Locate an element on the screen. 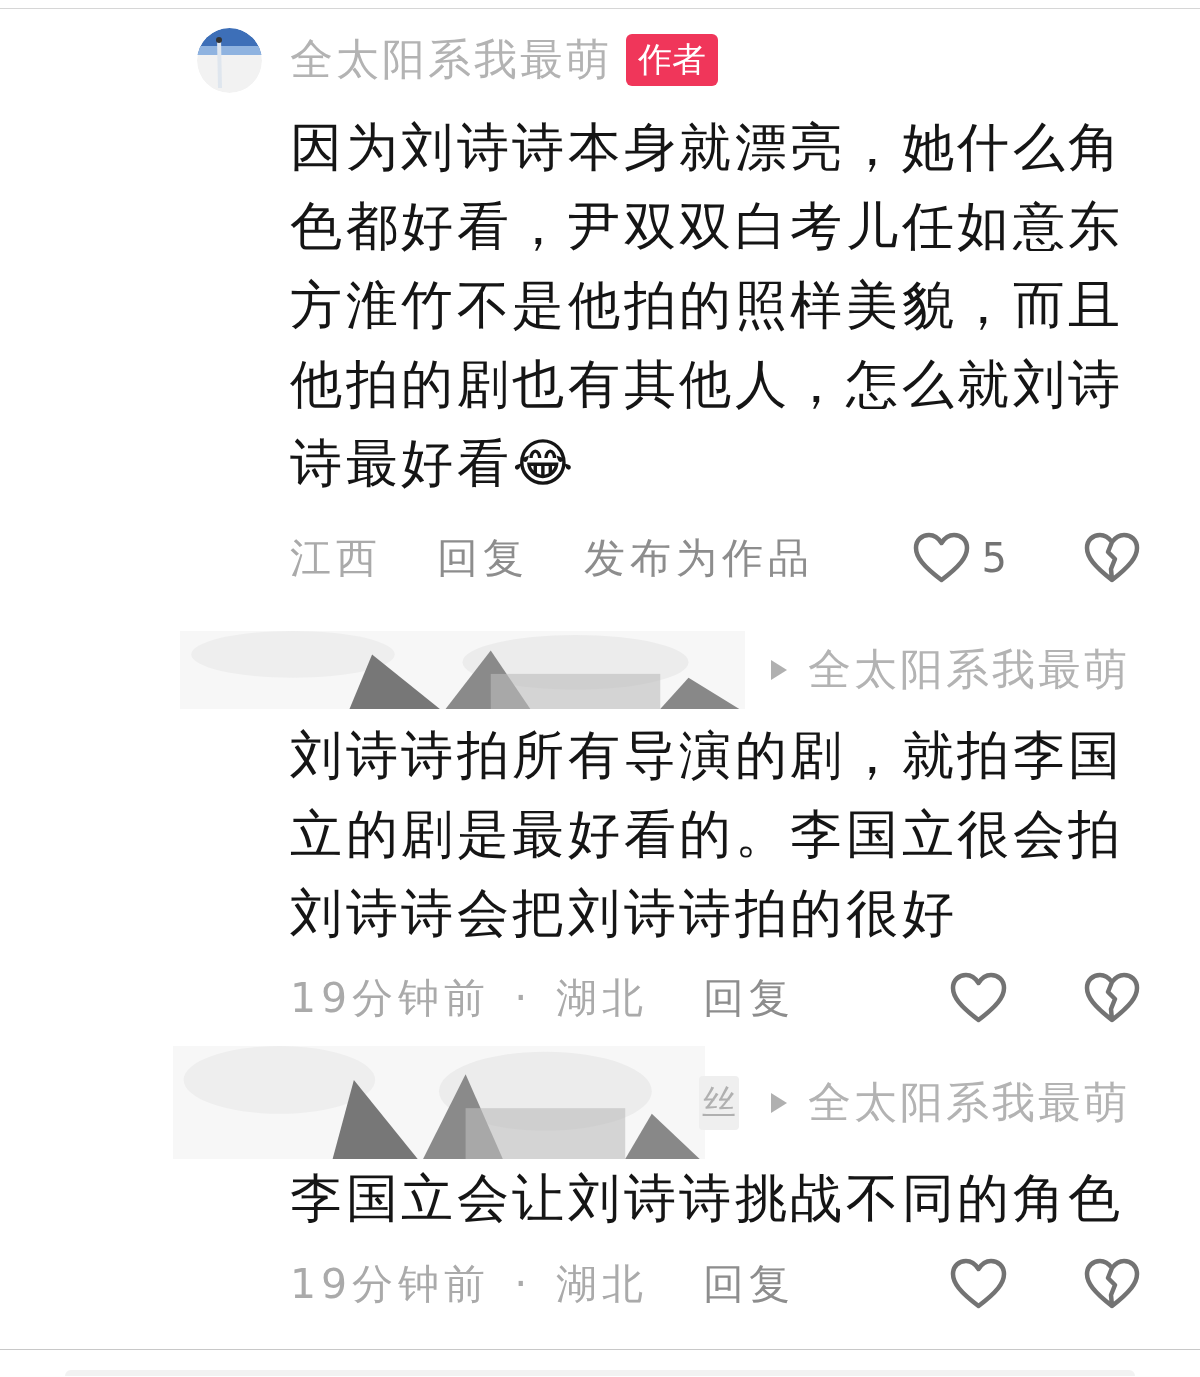 This screenshot has height=1377, width=1200. username: 全太阳系我最萌 is located at coordinates (451, 60).